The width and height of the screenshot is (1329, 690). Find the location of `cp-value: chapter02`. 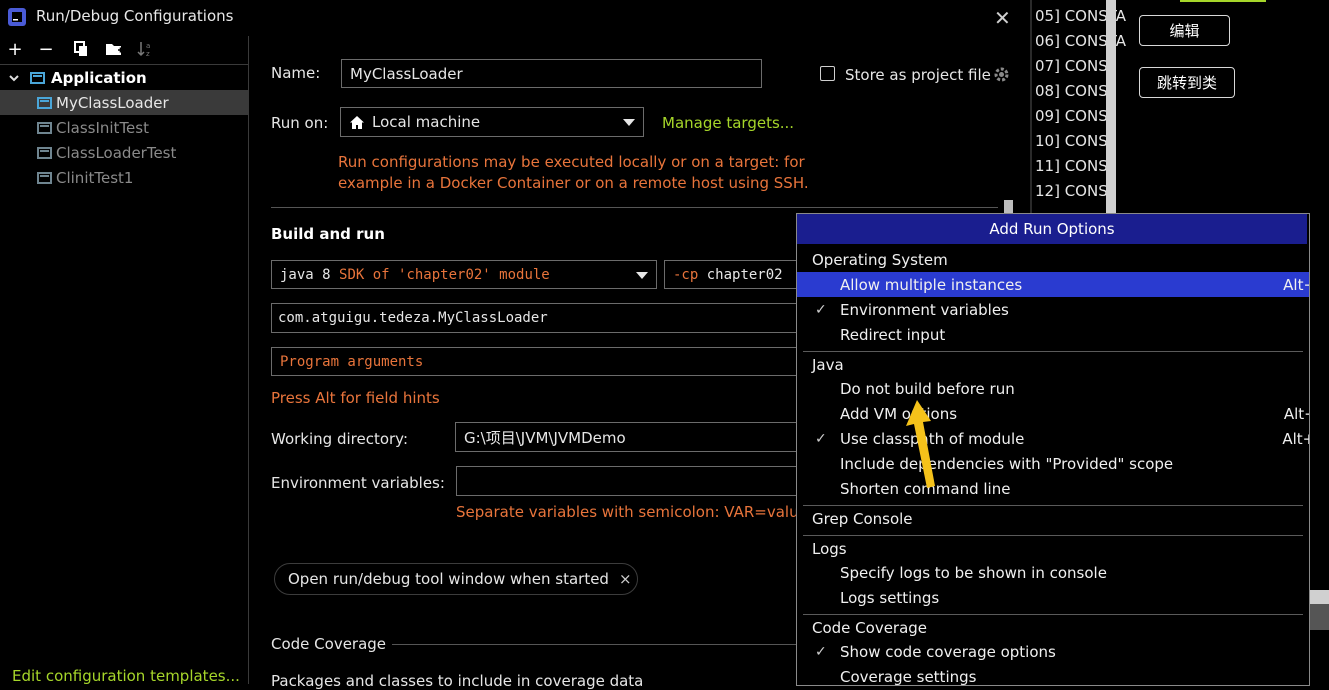

cp-value: chapter02 is located at coordinates (744, 274).